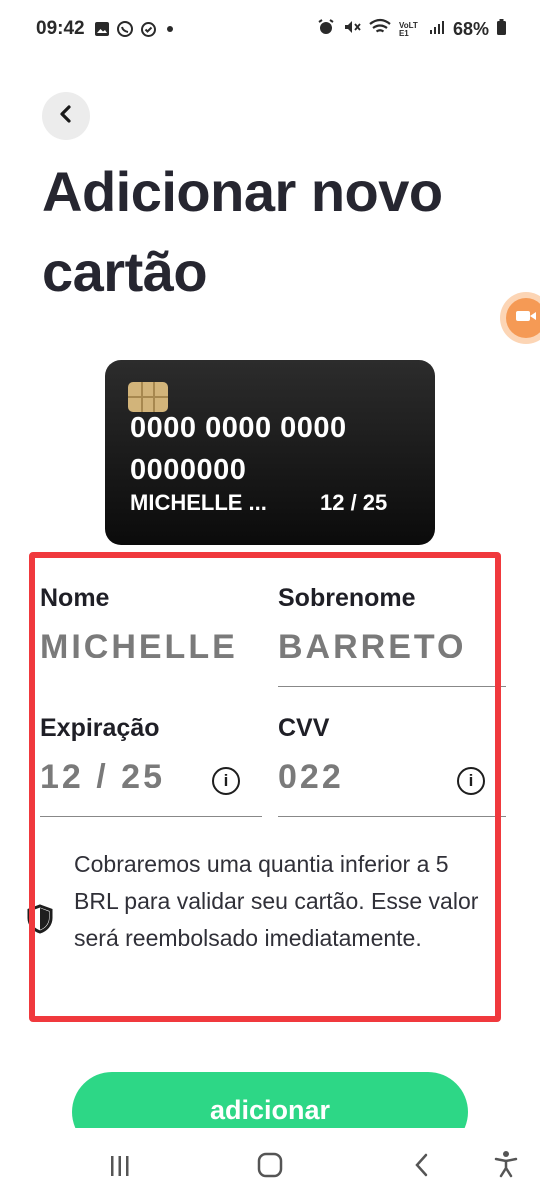  What do you see at coordinates (526, 318) in the screenshot?
I see `video-camera-icon` at bounding box center [526, 318].